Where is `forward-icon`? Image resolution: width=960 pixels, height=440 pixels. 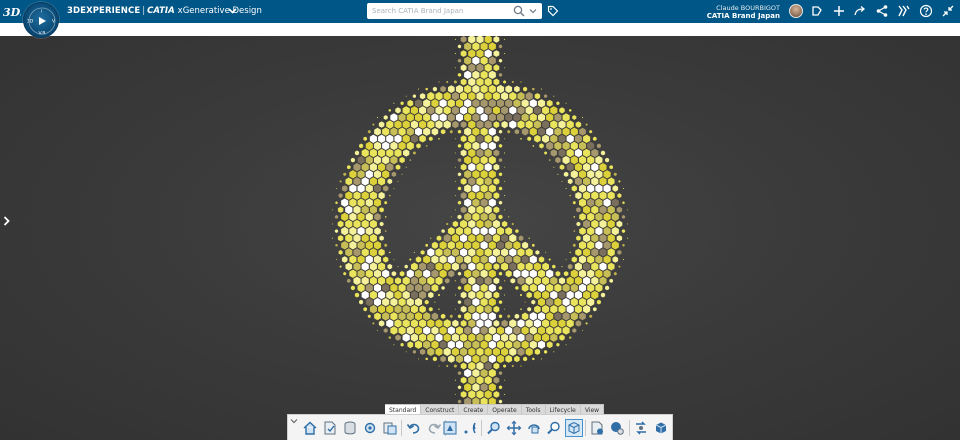 forward-icon is located at coordinates (860, 11).